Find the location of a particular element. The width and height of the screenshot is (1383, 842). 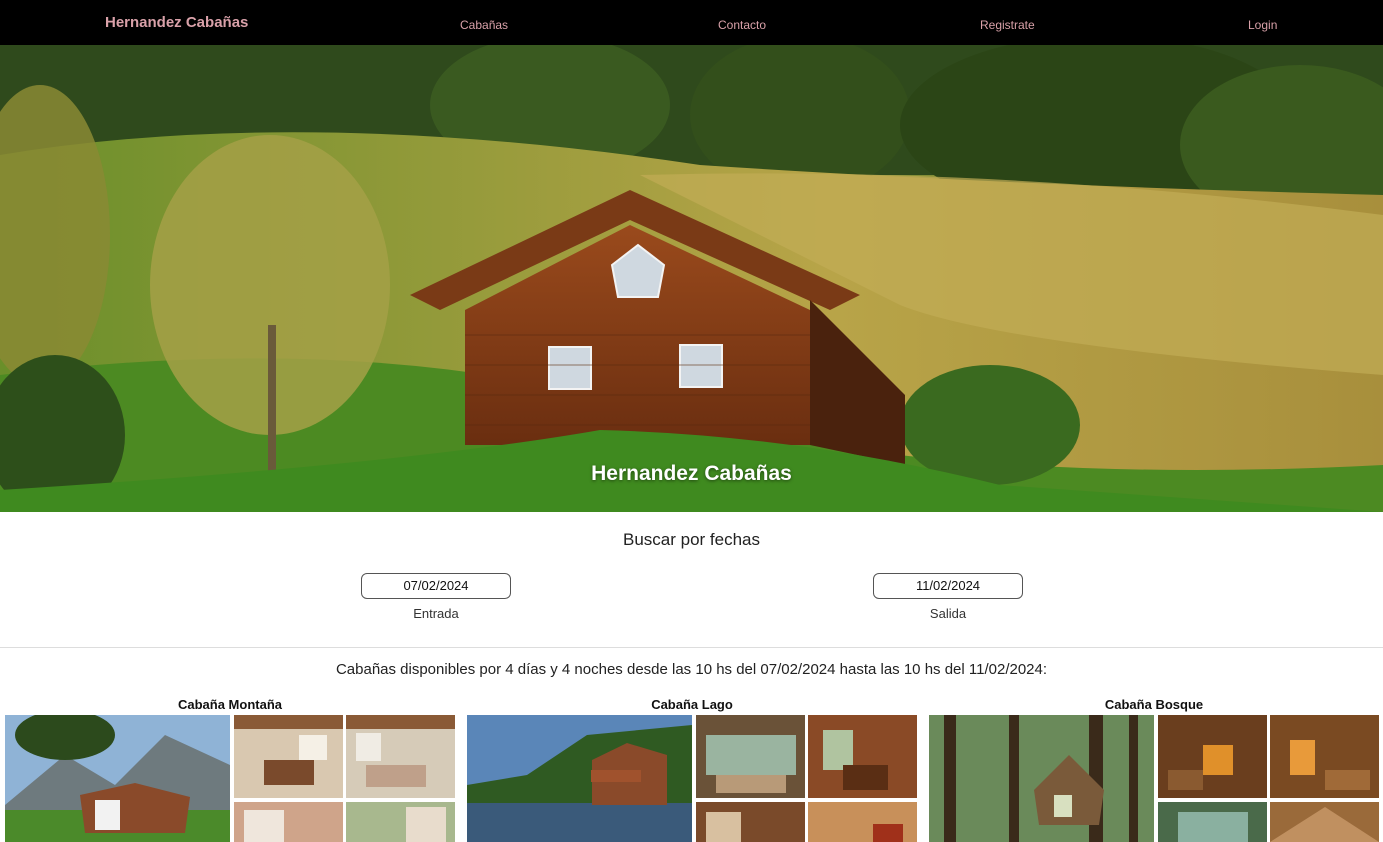

nav-link-registrate: Registrate is located at coordinates (1007, 25).